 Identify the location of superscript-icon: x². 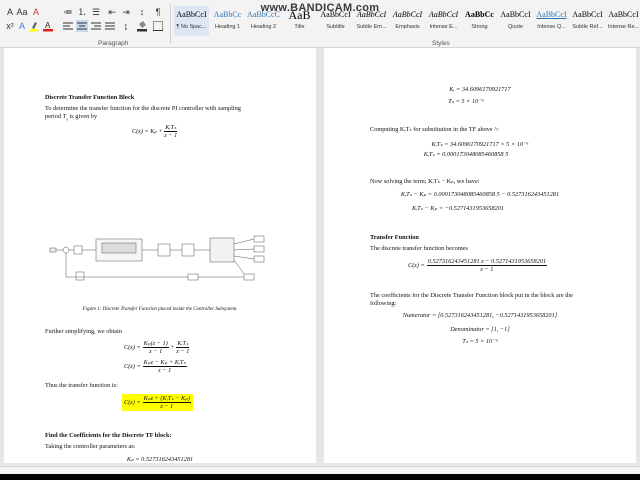
(10, 26).